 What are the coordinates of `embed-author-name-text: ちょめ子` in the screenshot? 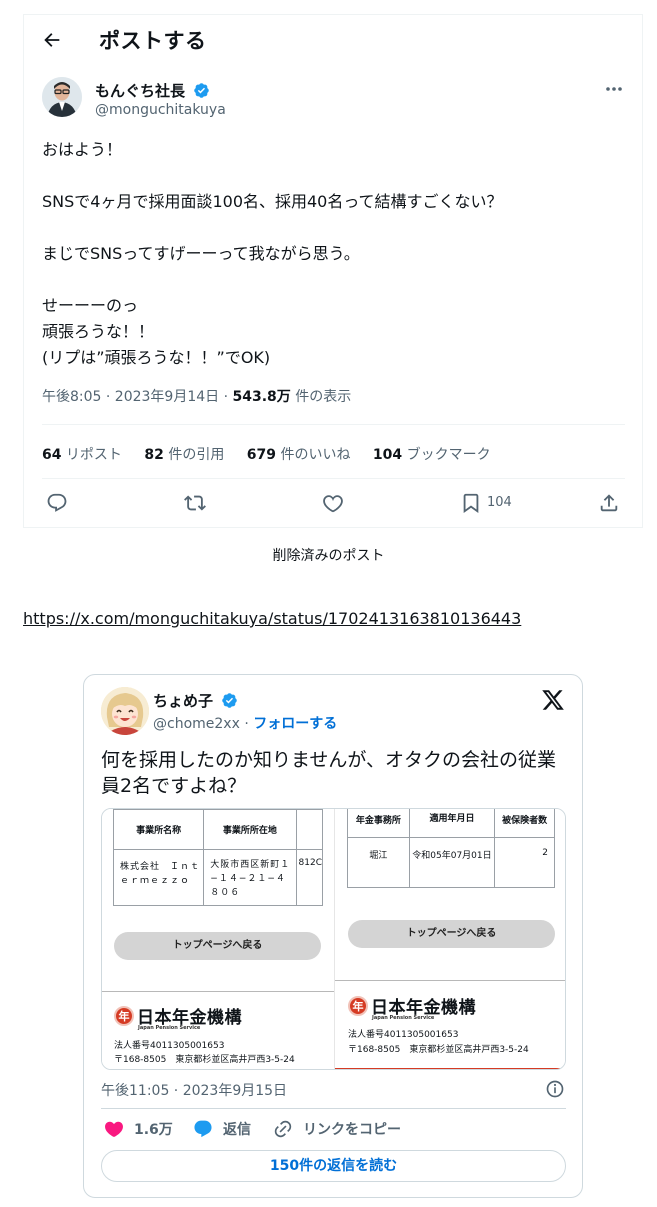 It's located at (183, 701).